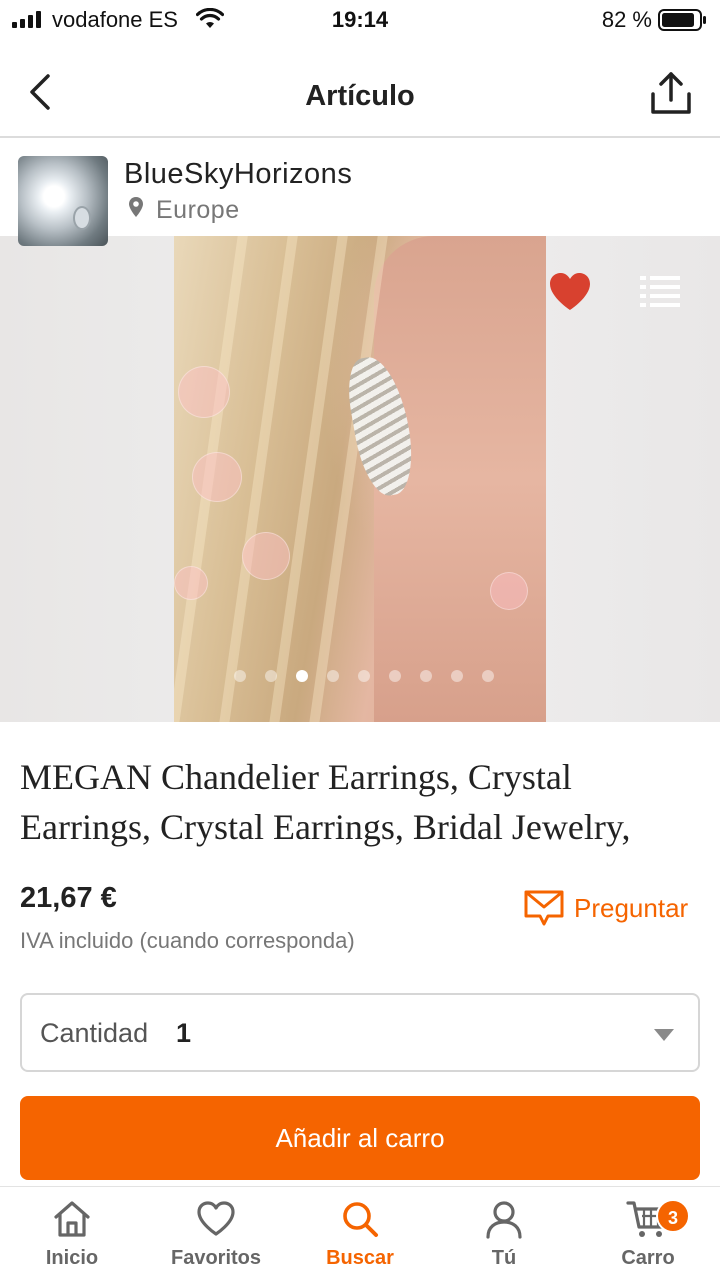  I want to click on nav-bar: Artículo, so click(360, 89).